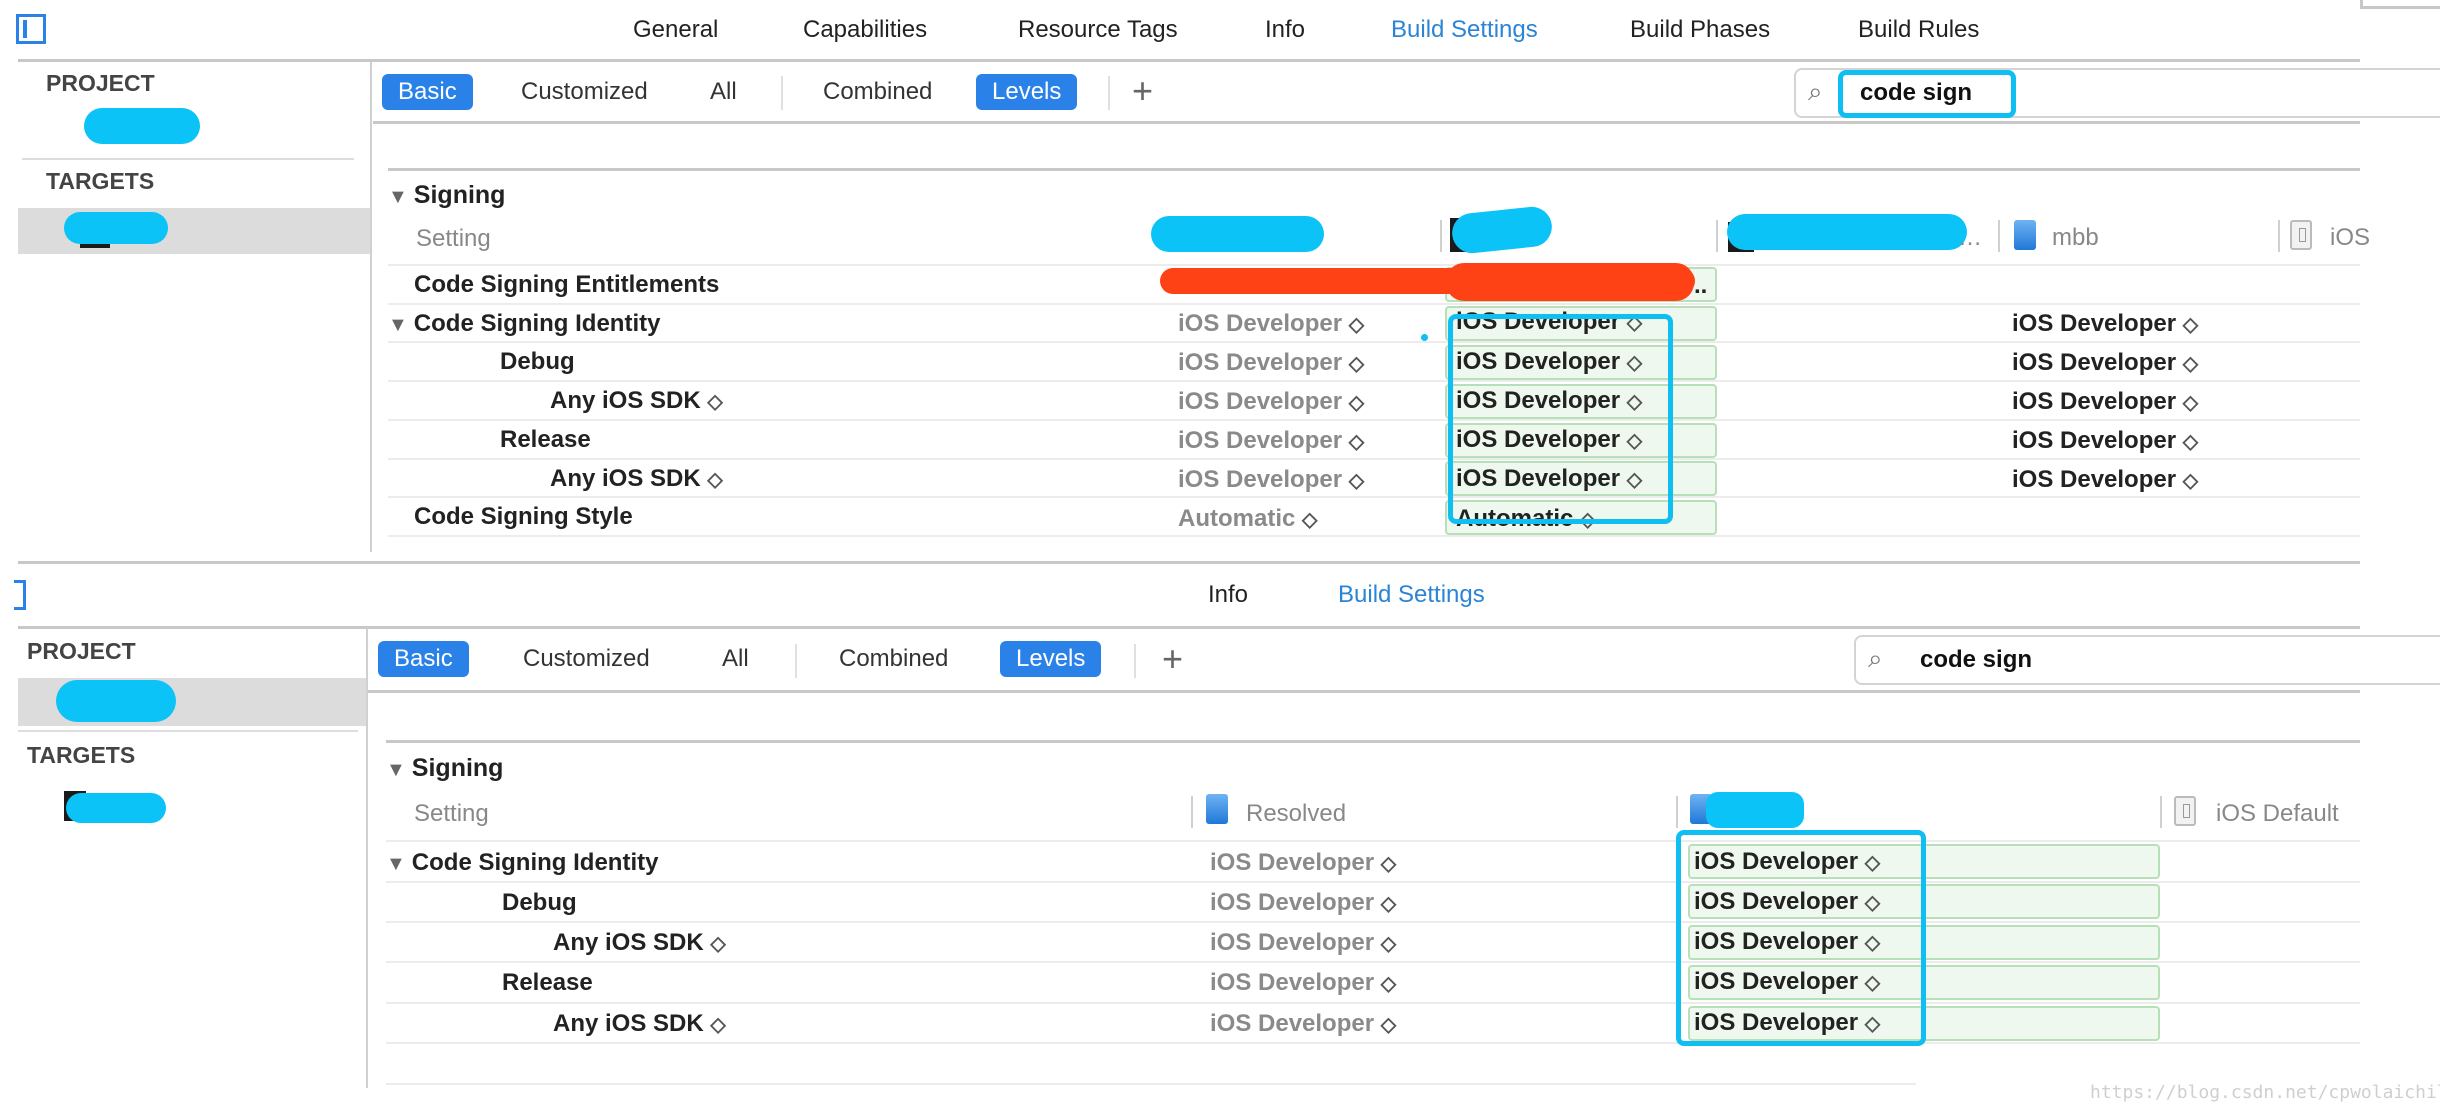  I want to click on tab-capabilities: Capabilities, so click(865, 30).